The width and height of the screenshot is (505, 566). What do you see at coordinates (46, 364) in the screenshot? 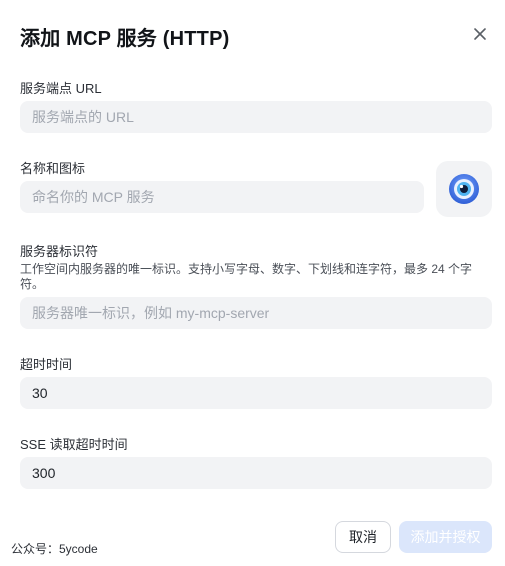
I see `timeout-label: 超时时间` at bounding box center [46, 364].